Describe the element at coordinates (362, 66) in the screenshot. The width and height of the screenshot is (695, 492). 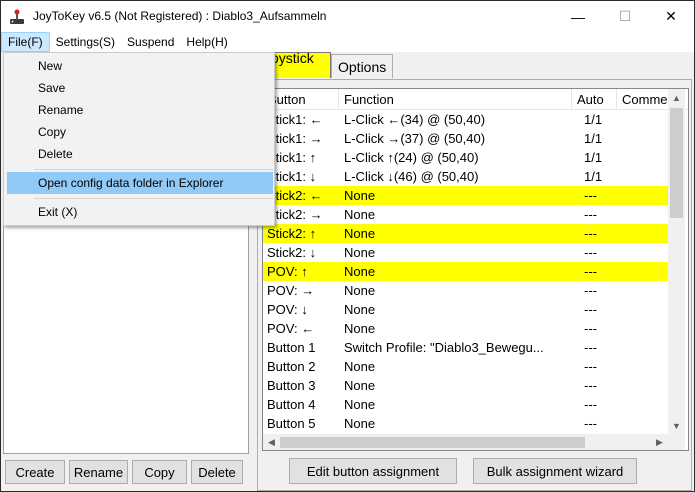
I see `tab-options: Options` at that location.